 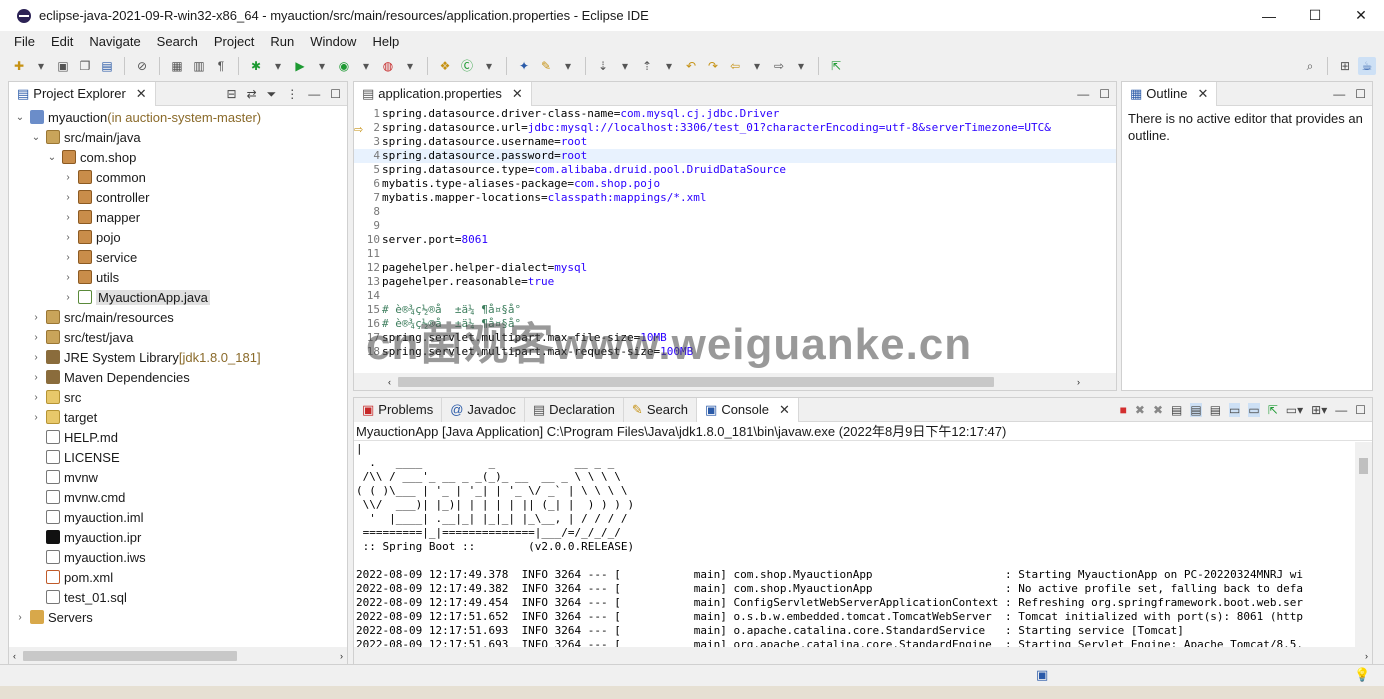 What do you see at coordinates (344, 66) in the screenshot?
I see `coverage-icon: ◉` at bounding box center [344, 66].